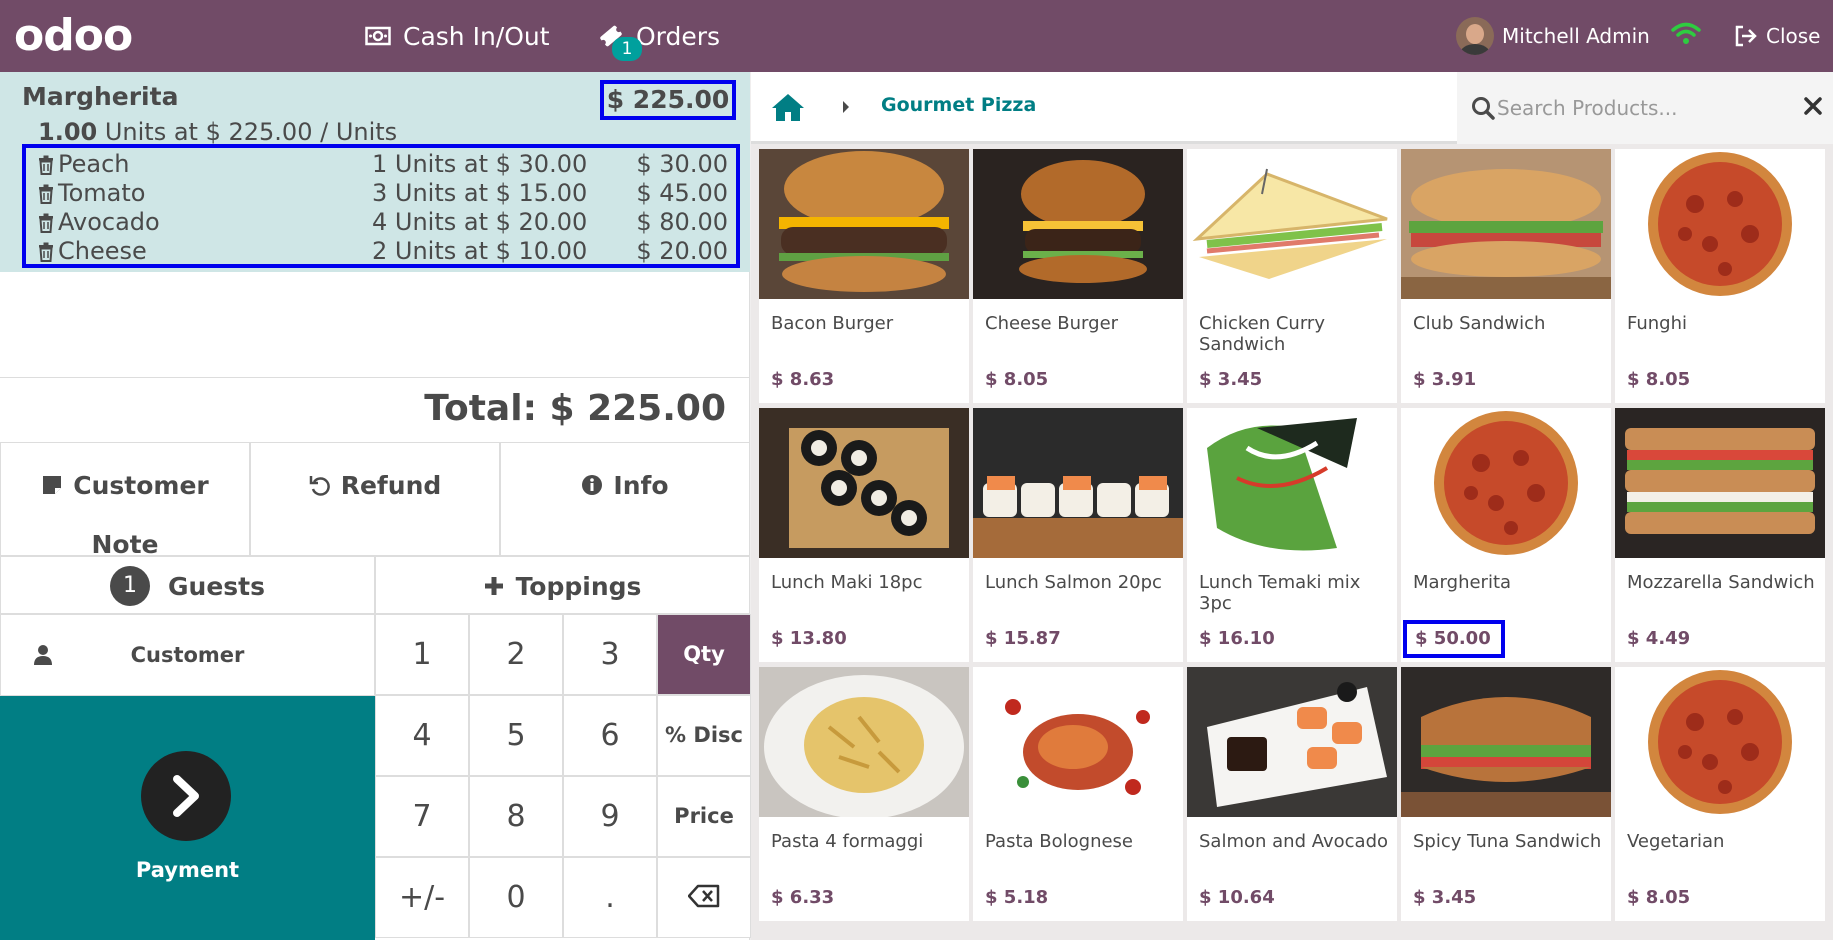 The width and height of the screenshot is (1833, 940). What do you see at coordinates (610, 654) in the screenshot?
I see `numpad-key-3: 3` at bounding box center [610, 654].